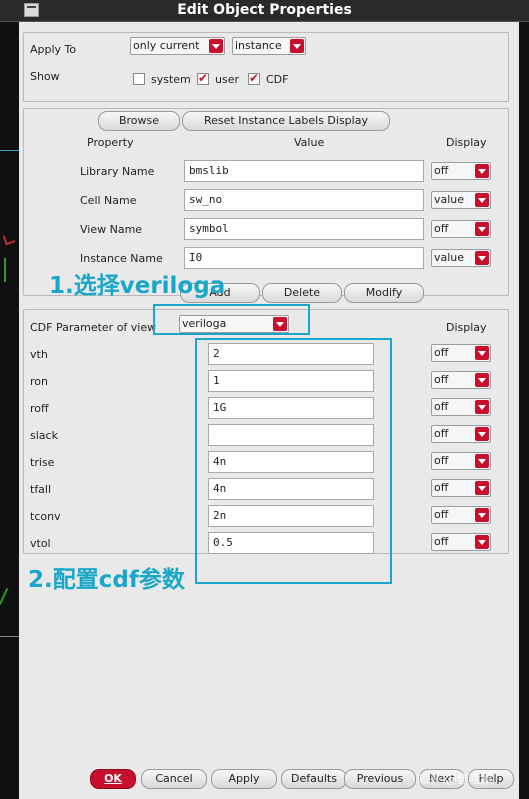 This screenshot has height=799, width=529. Describe the element at coordinates (461, 461) in the screenshot. I see `trise-display-dropdown: off` at that location.